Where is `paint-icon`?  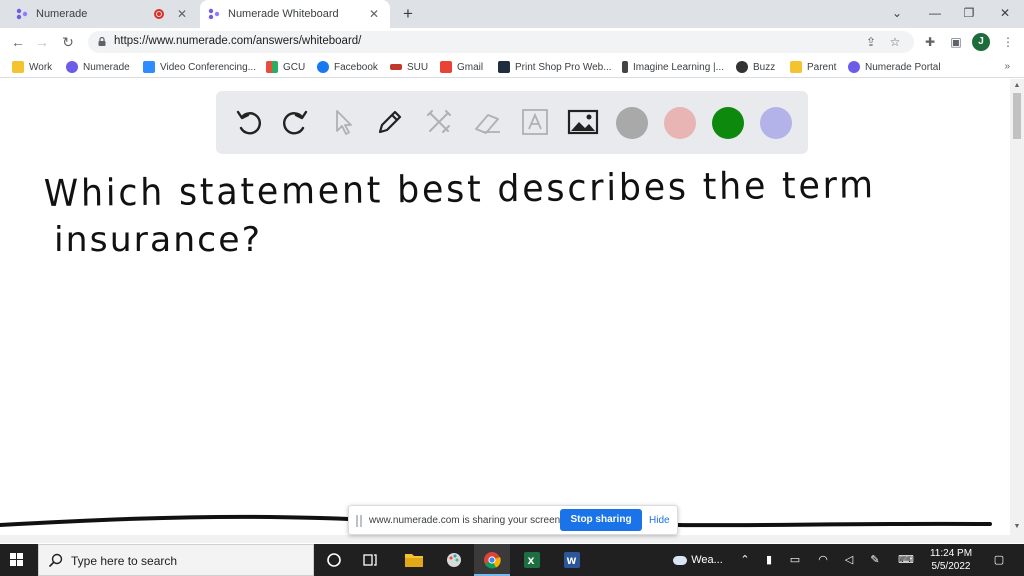 paint-icon is located at coordinates (454, 560).